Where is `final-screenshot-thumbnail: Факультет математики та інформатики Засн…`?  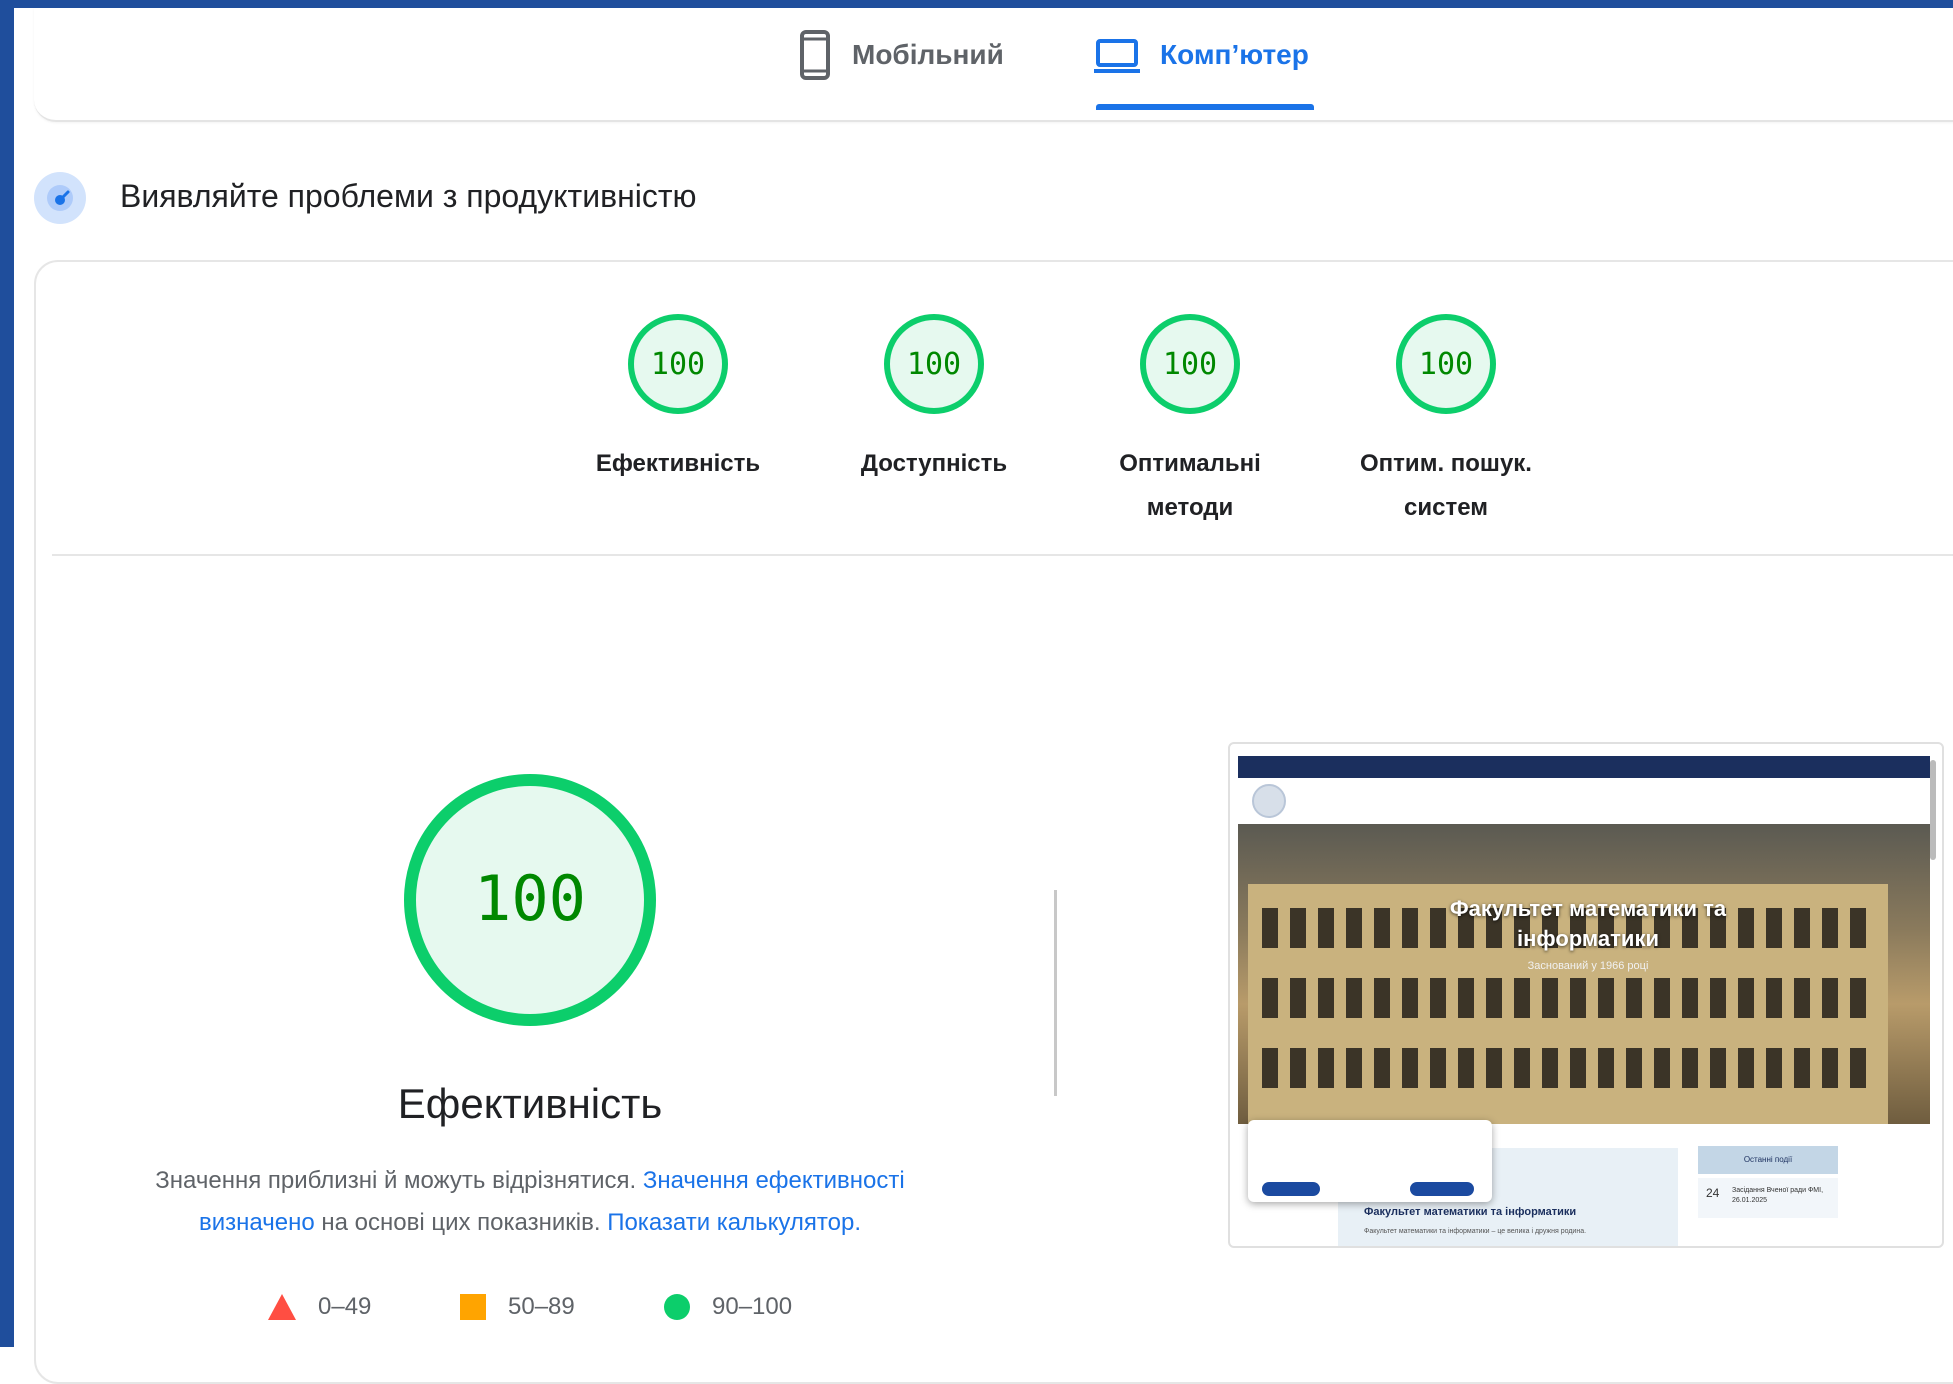 final-screenshot-thumbnail: Факультет математики та інформатики Засн… is located at coordinates (1586, 995).